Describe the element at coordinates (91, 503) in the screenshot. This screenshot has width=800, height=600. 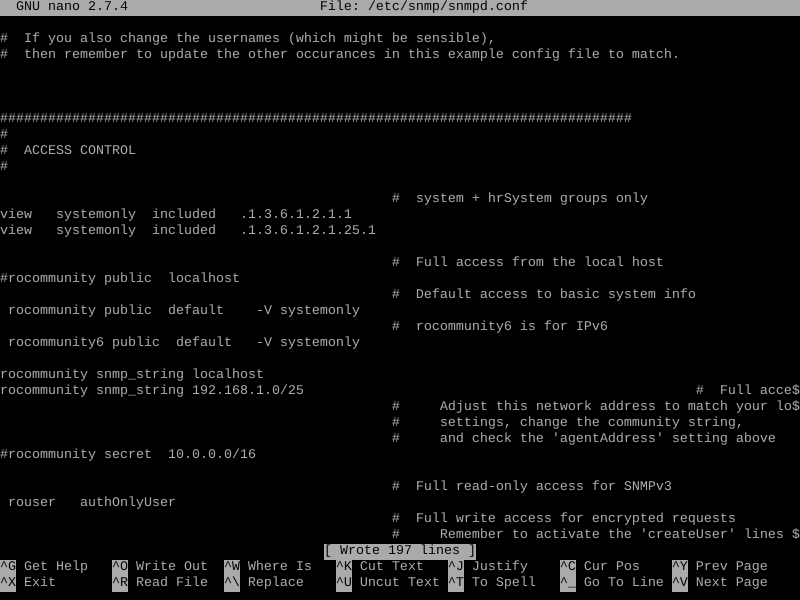
I see `code-line: rouser authOnlyUser` at that location.